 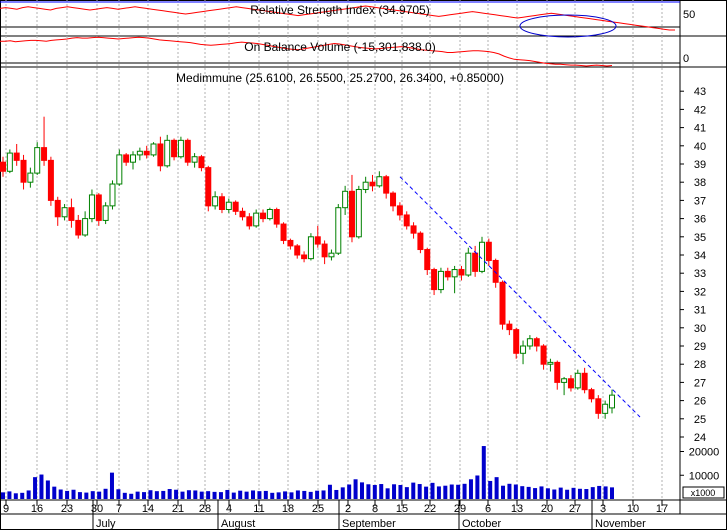 I want to click on x-tick-label: 25, so click(x=318, y=509).